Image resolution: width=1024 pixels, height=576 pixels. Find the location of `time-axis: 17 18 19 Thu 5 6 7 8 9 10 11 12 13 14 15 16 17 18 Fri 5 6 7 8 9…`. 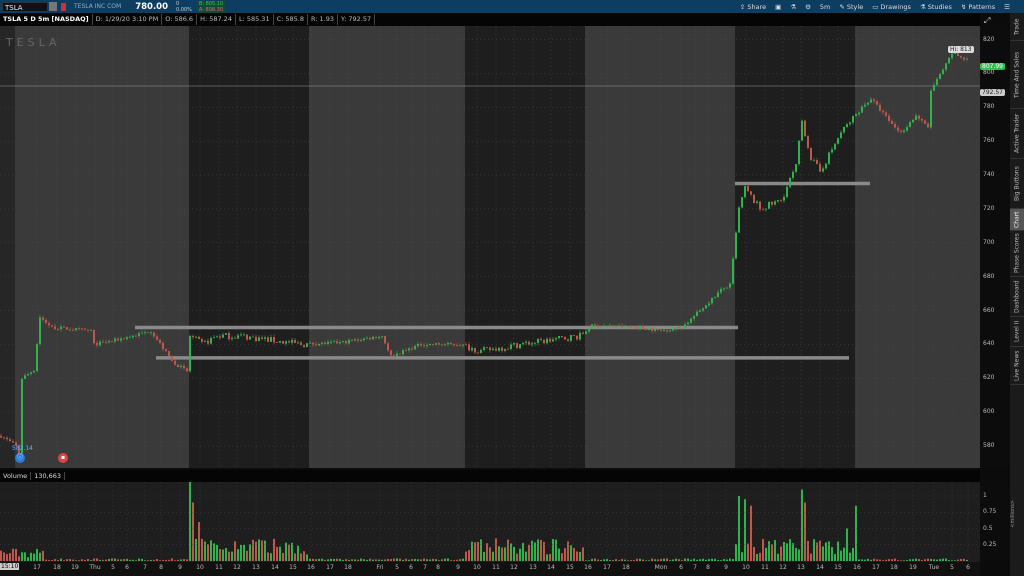

time-axis: 17 18 19 Thu 5 6 7 8 9 10 11 12 13 14 15 16 17 18 Fri 5 6 7 8 9… is located at coordinates (490, 569).